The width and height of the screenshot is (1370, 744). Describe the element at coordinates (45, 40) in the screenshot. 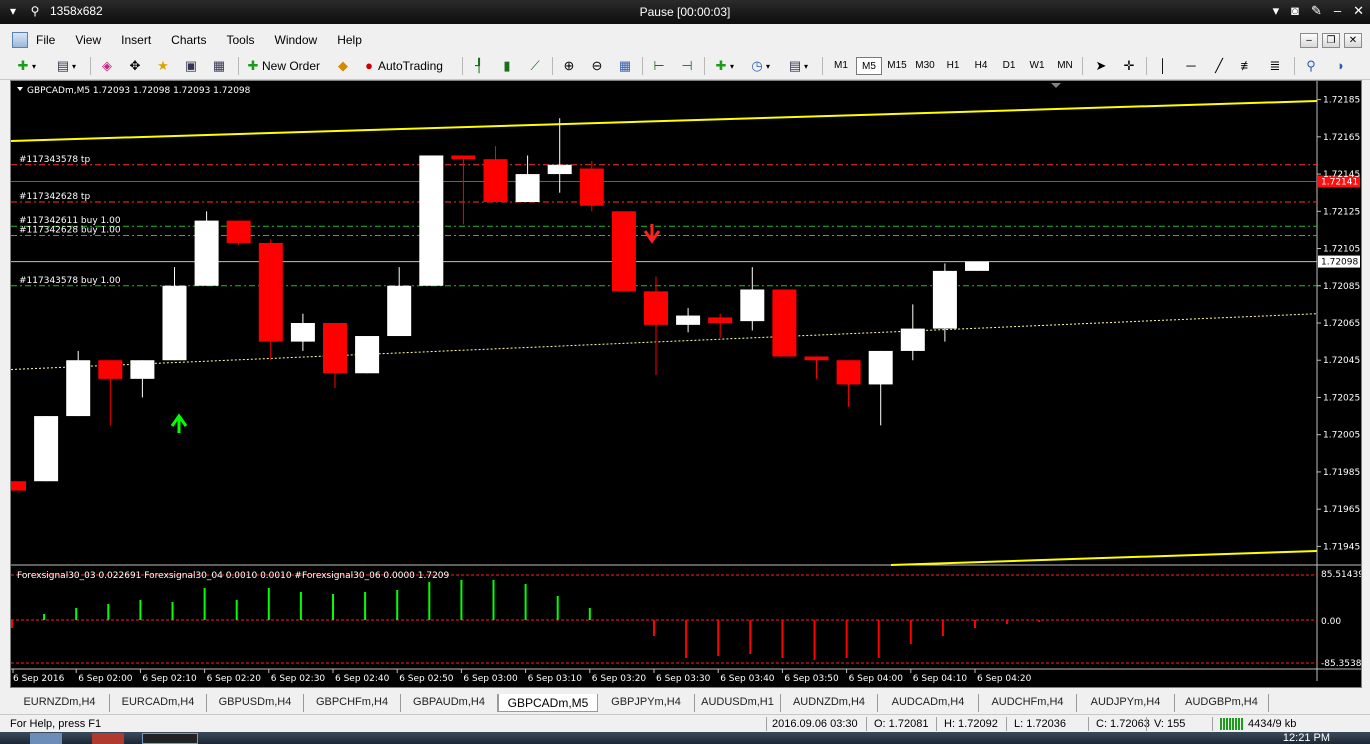

I see `menu-file: File` at that location.